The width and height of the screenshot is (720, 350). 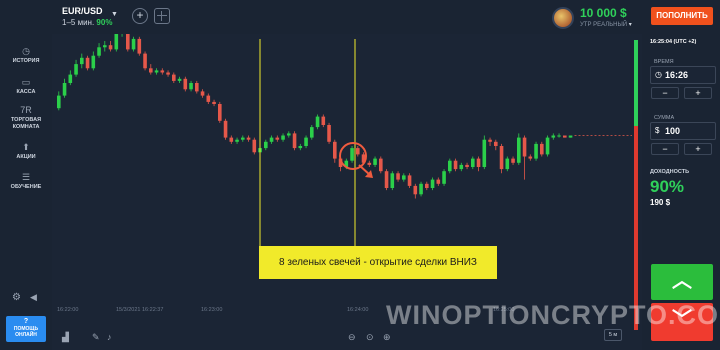 I want to click on asset-selector: EUR/USD 1–5 мин. 90%, so click(x=87, y=16).